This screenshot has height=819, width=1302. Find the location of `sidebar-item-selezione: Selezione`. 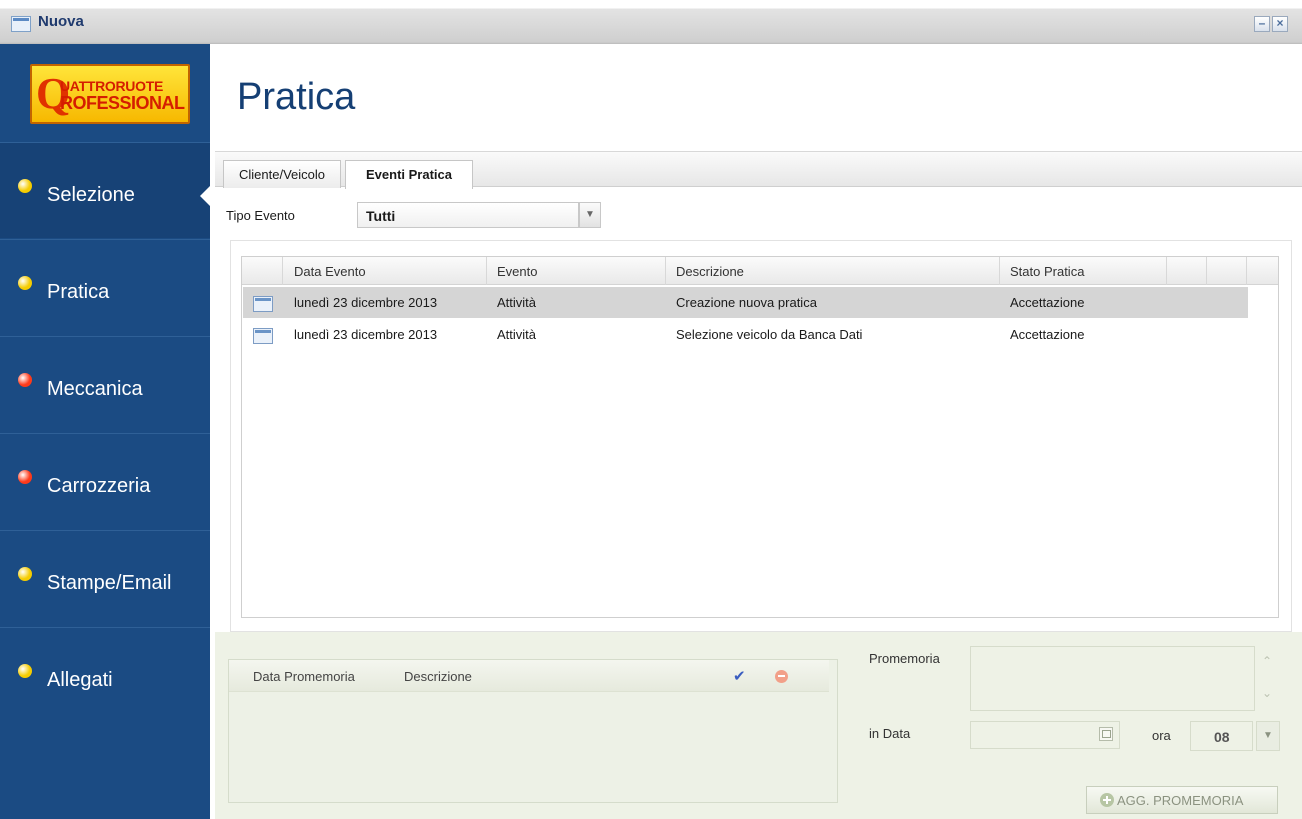

sidebar-item-selezione: Selezione is located at coordinates (105, 190).